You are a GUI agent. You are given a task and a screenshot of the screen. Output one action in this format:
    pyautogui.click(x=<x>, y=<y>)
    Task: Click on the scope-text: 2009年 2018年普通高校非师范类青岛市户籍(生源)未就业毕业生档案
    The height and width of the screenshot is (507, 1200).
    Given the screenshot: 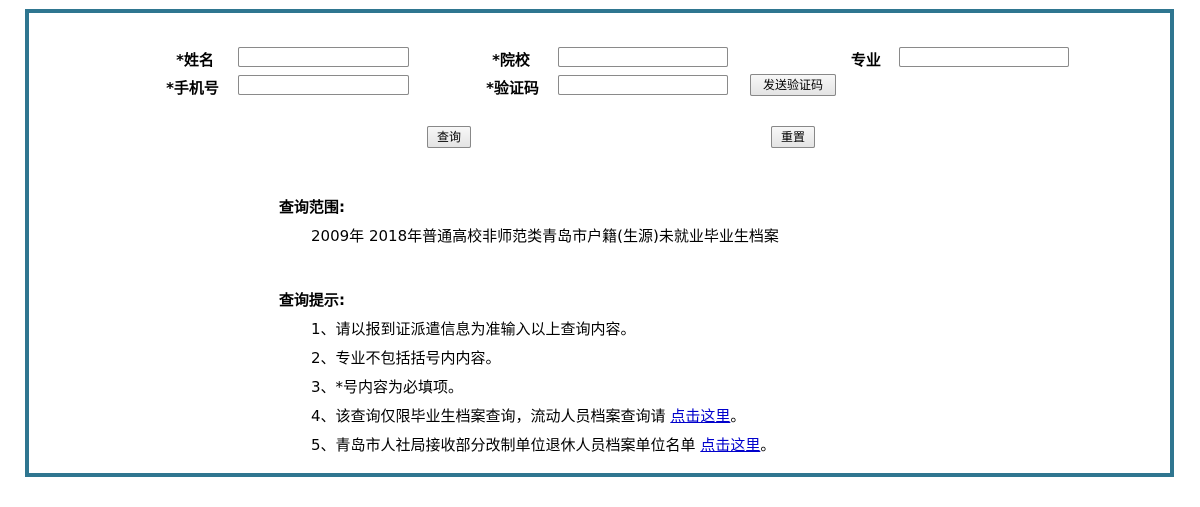 What is the action you would take?
    pyautogui.click(x=545, y=236)
    